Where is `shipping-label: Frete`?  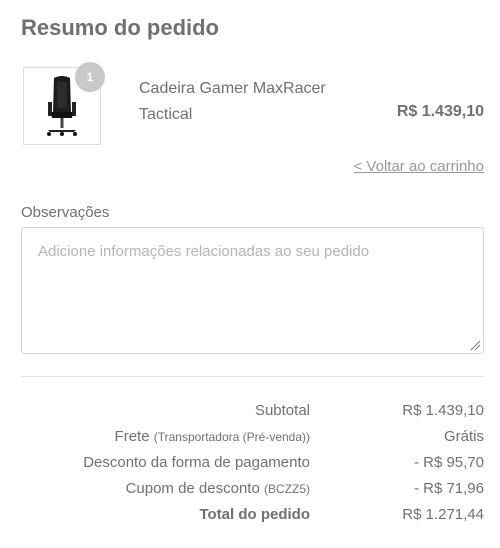
shipping-label: Frete is located at coordinates (132, 436).